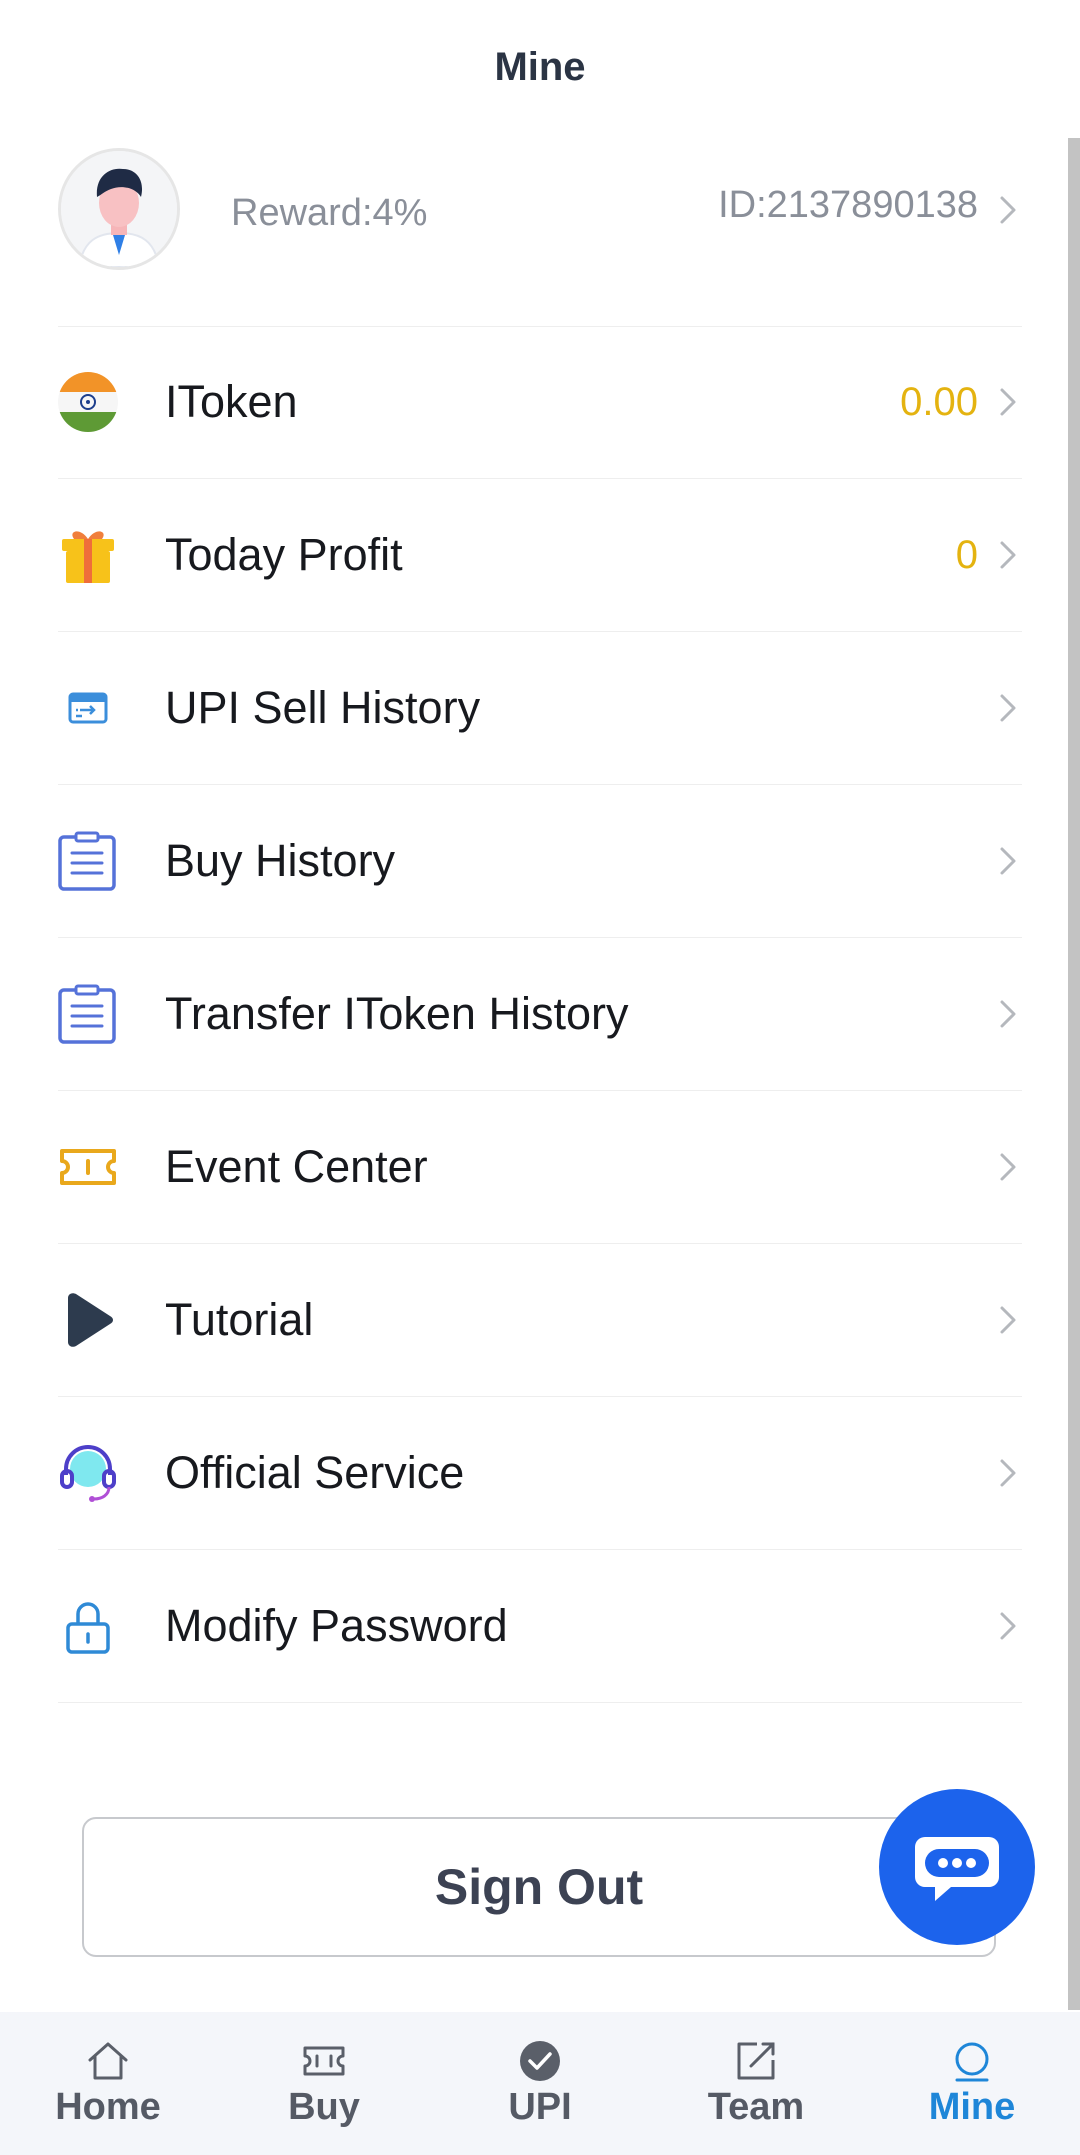 The image size is (1080, 2155). What do you see at coordinates (540, 555) in the screenshot?
I see `menu-item-today-profit: Today Profit 0` at bounding box center [540, 555].